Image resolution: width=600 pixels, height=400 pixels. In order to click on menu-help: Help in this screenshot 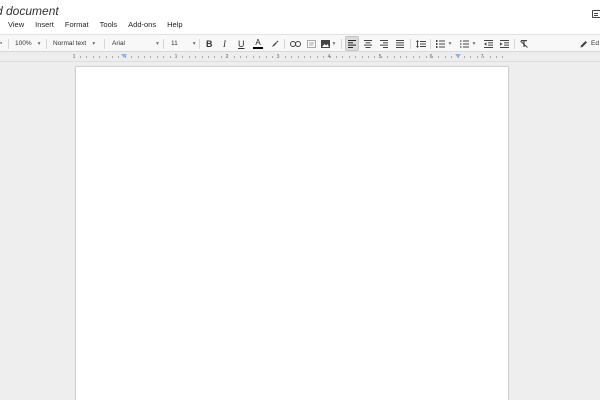, I will do `click(174, 25)`.